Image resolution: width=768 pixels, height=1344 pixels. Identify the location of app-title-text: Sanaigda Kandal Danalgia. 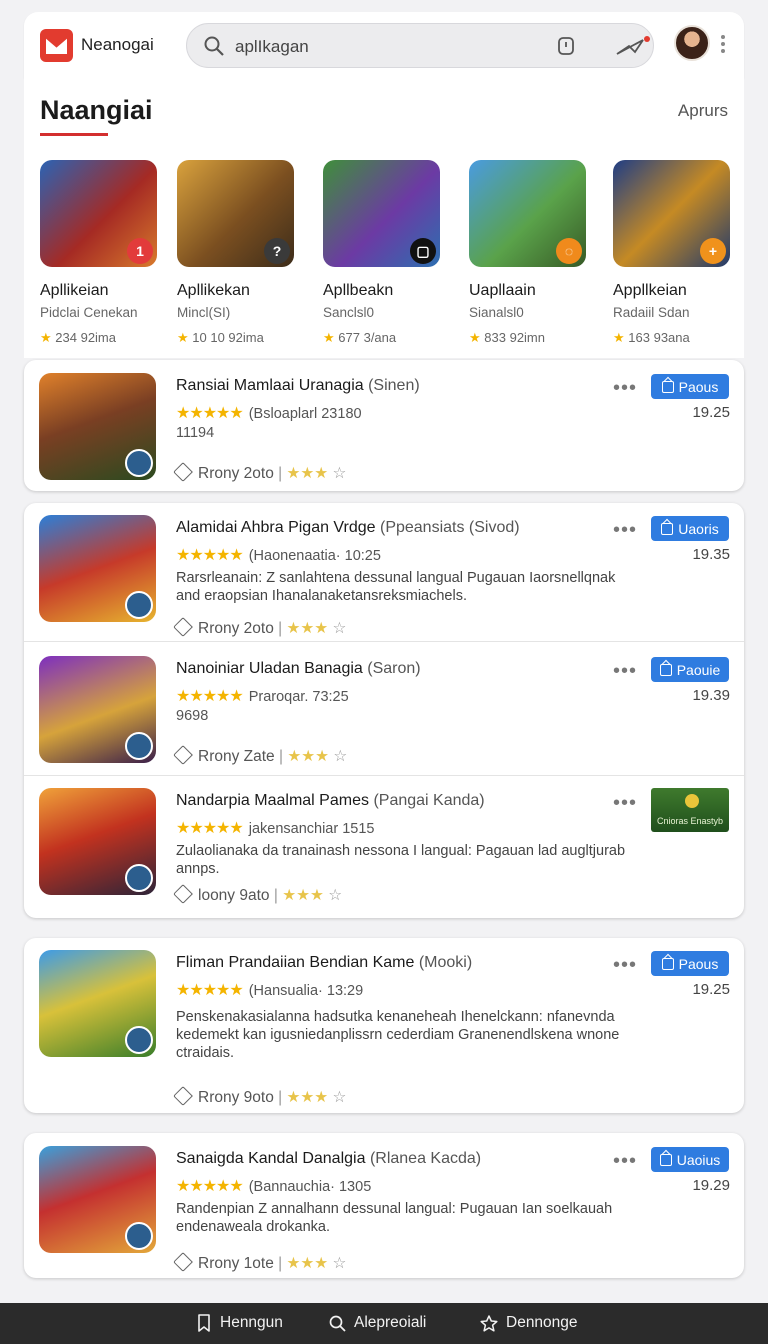
(271, 1158).